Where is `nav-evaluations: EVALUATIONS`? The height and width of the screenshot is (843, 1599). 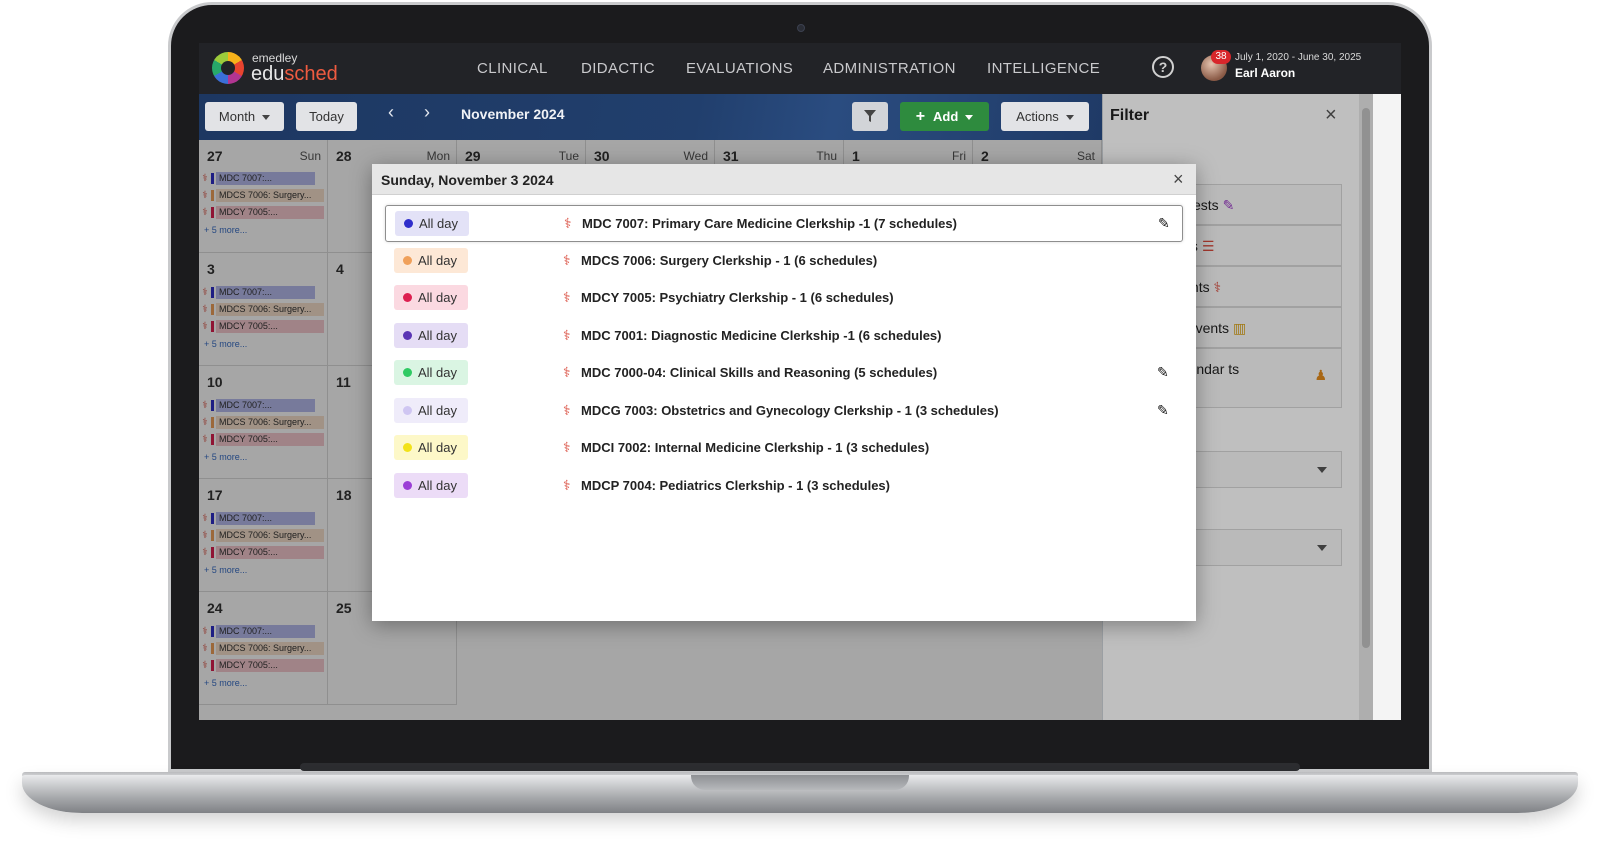
nav-evaluations: EVALUATIONS is located at coordinates (739, 68).